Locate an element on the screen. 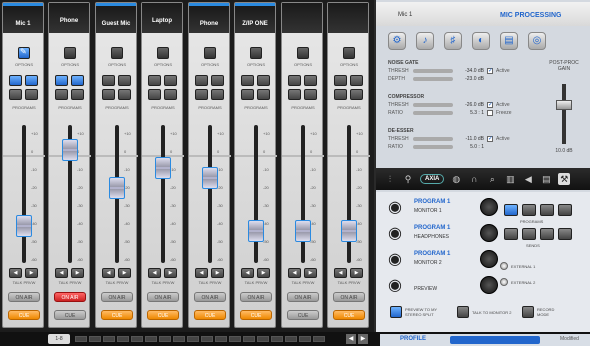  strip-name: Mic 1 is located at coordinates (23, 18).